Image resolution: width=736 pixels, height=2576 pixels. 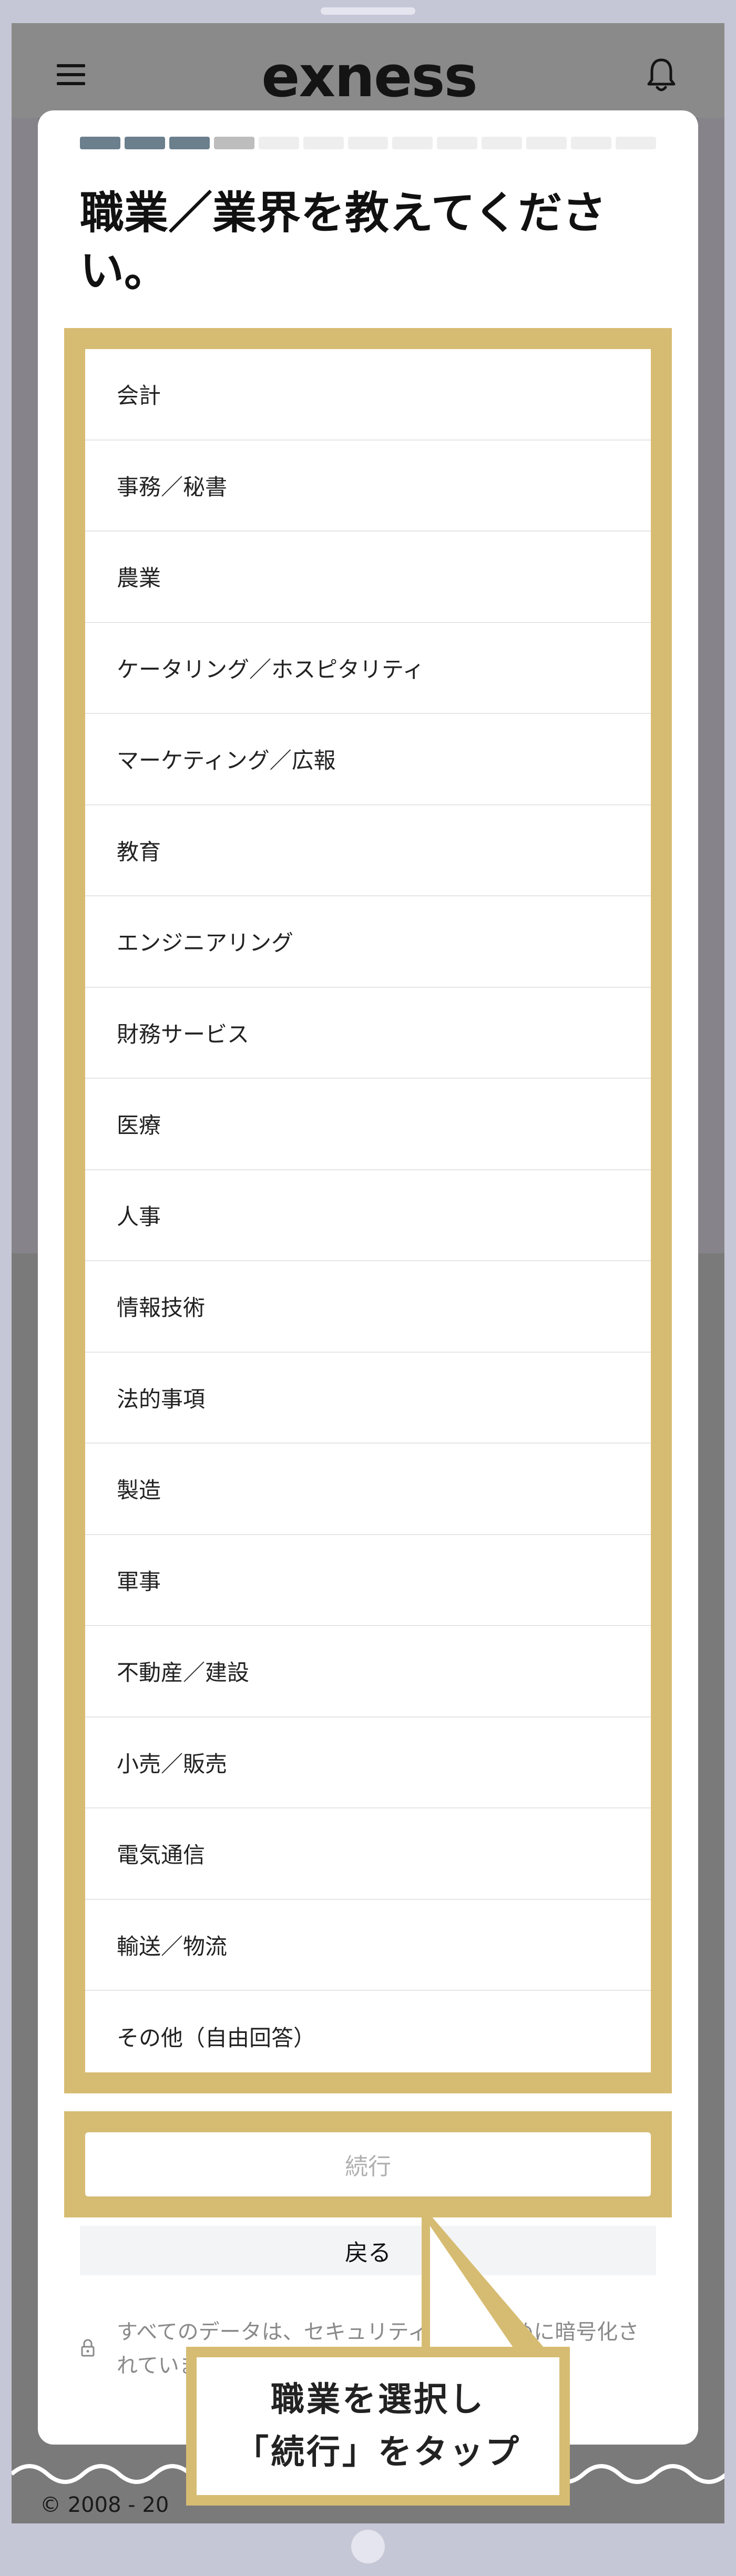 What do you see at coordinates (368, 395) in the screenshot?
I see `occupation-option: 会計` at bounding box center [368, 395].